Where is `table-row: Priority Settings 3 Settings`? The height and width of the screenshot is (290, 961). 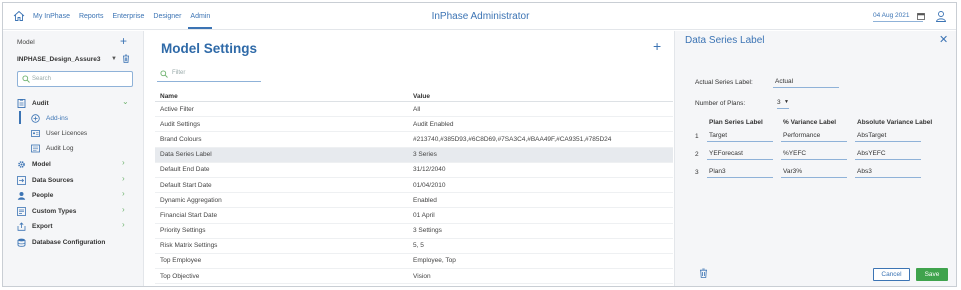 table-row: Priority Settings 3 Settings is located at coordinates (414, 231).